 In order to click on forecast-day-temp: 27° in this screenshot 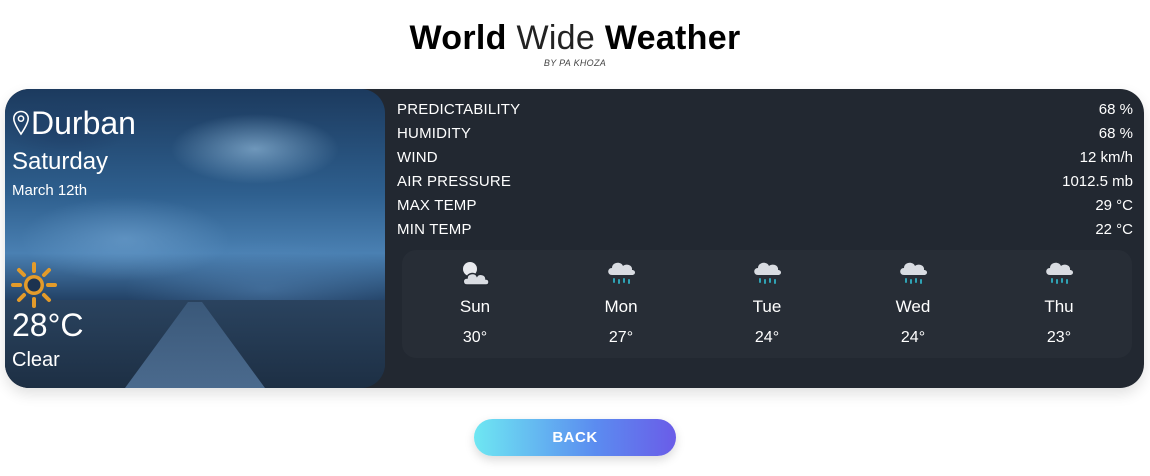, I will do `click(621, 337)`.